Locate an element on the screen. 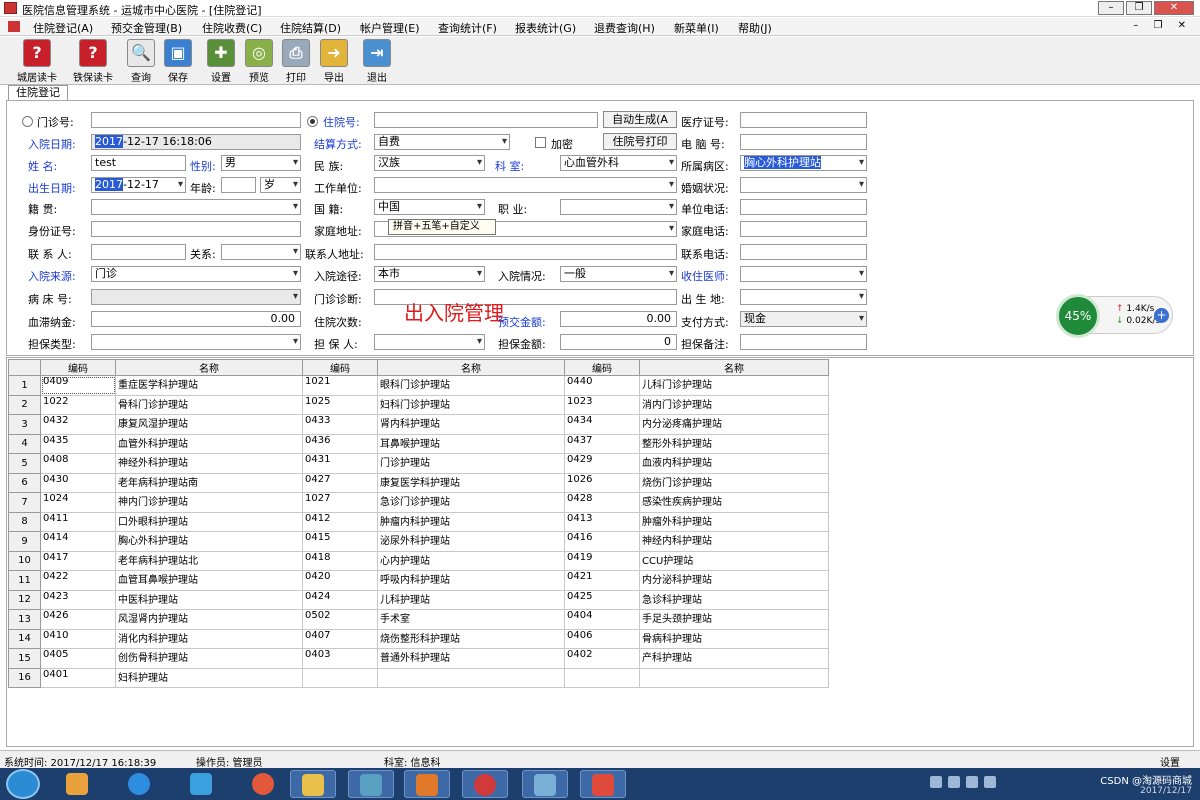  ward-name-cell: 消内门诊护理站 is located at coordinates (734, 404).